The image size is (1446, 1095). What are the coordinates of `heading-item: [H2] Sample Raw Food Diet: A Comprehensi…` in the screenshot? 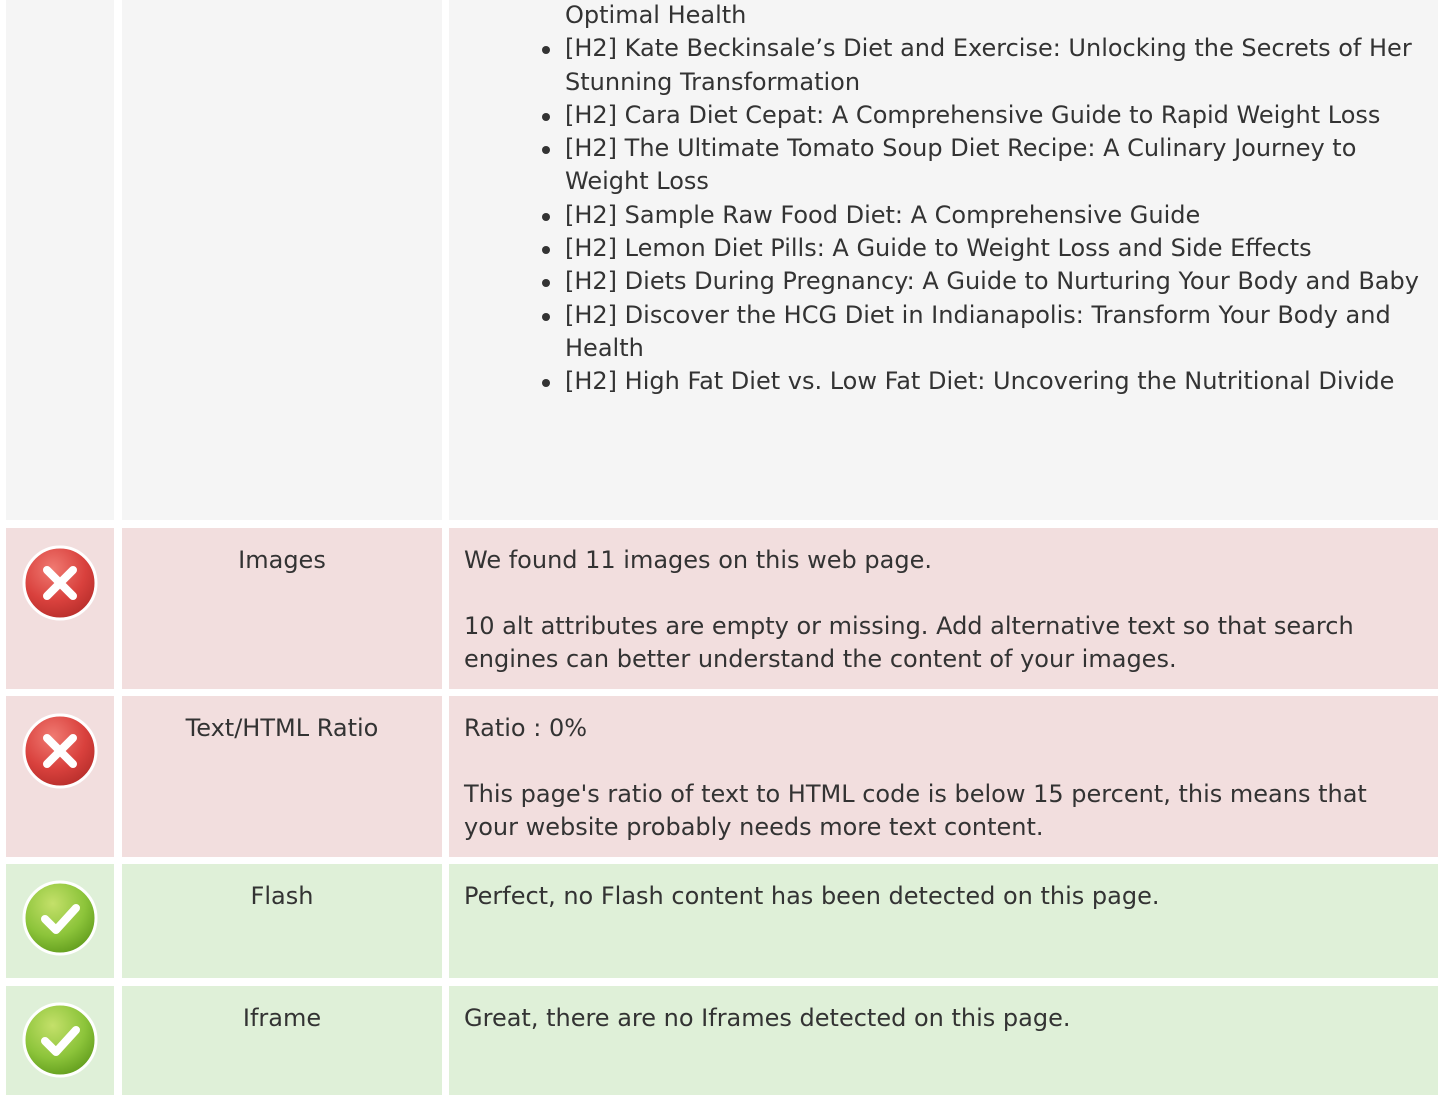 It's located at (982, 215).